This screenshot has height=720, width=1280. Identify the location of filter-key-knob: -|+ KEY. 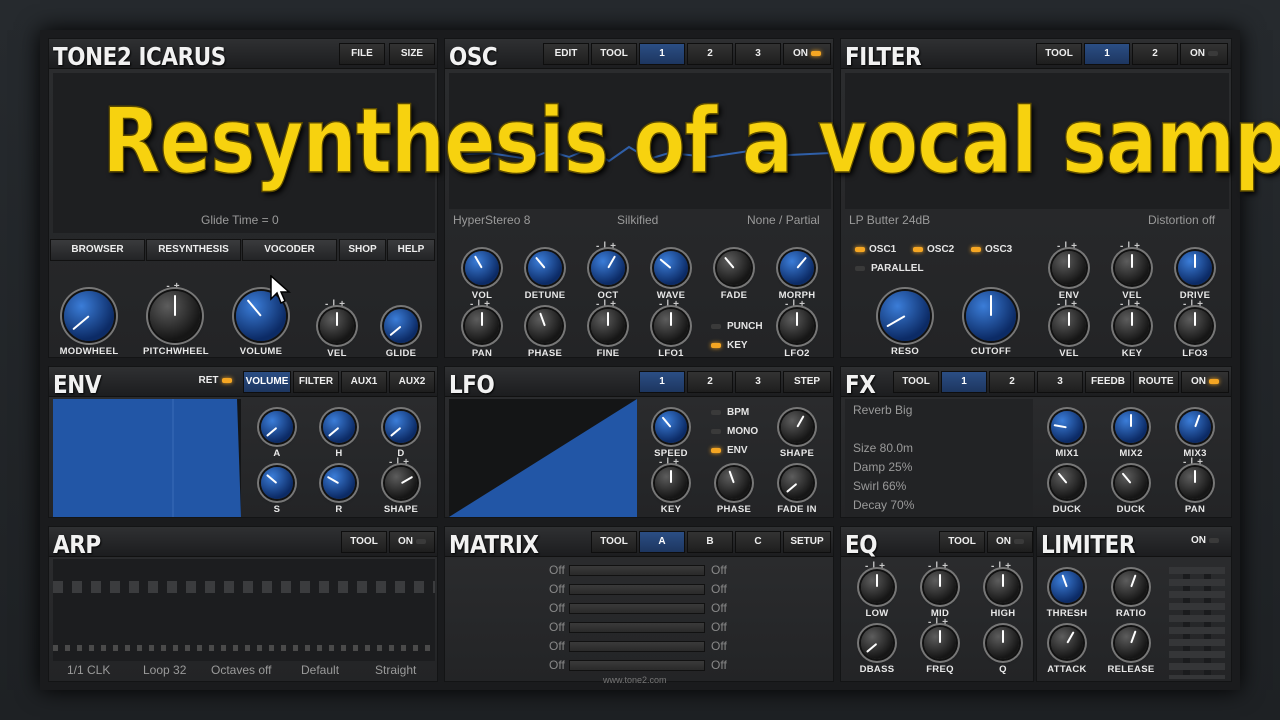
(1132, 329).